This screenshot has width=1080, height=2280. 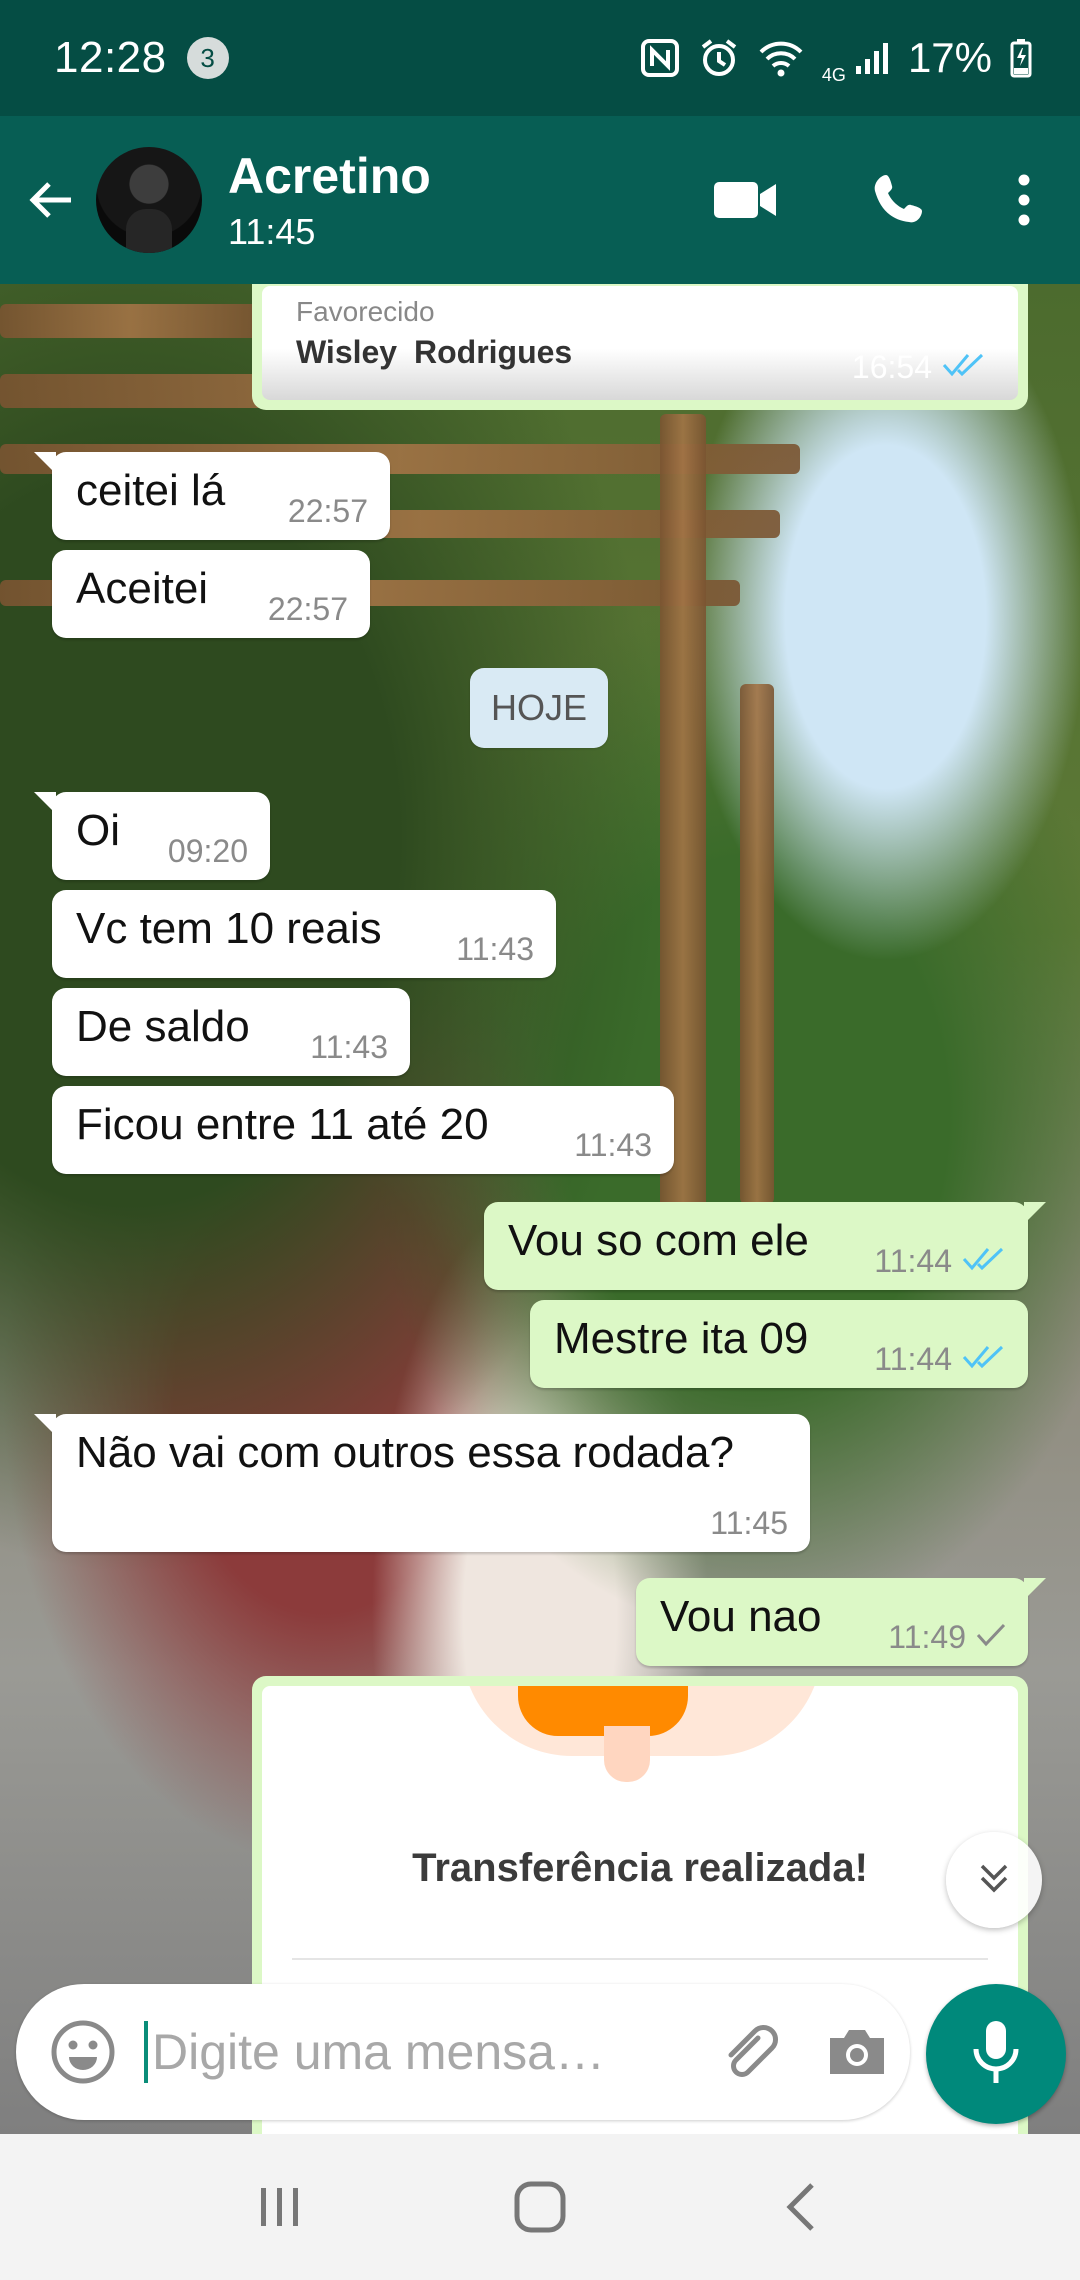 I want to click on microphone-icon, so click(x=996, y=2054).